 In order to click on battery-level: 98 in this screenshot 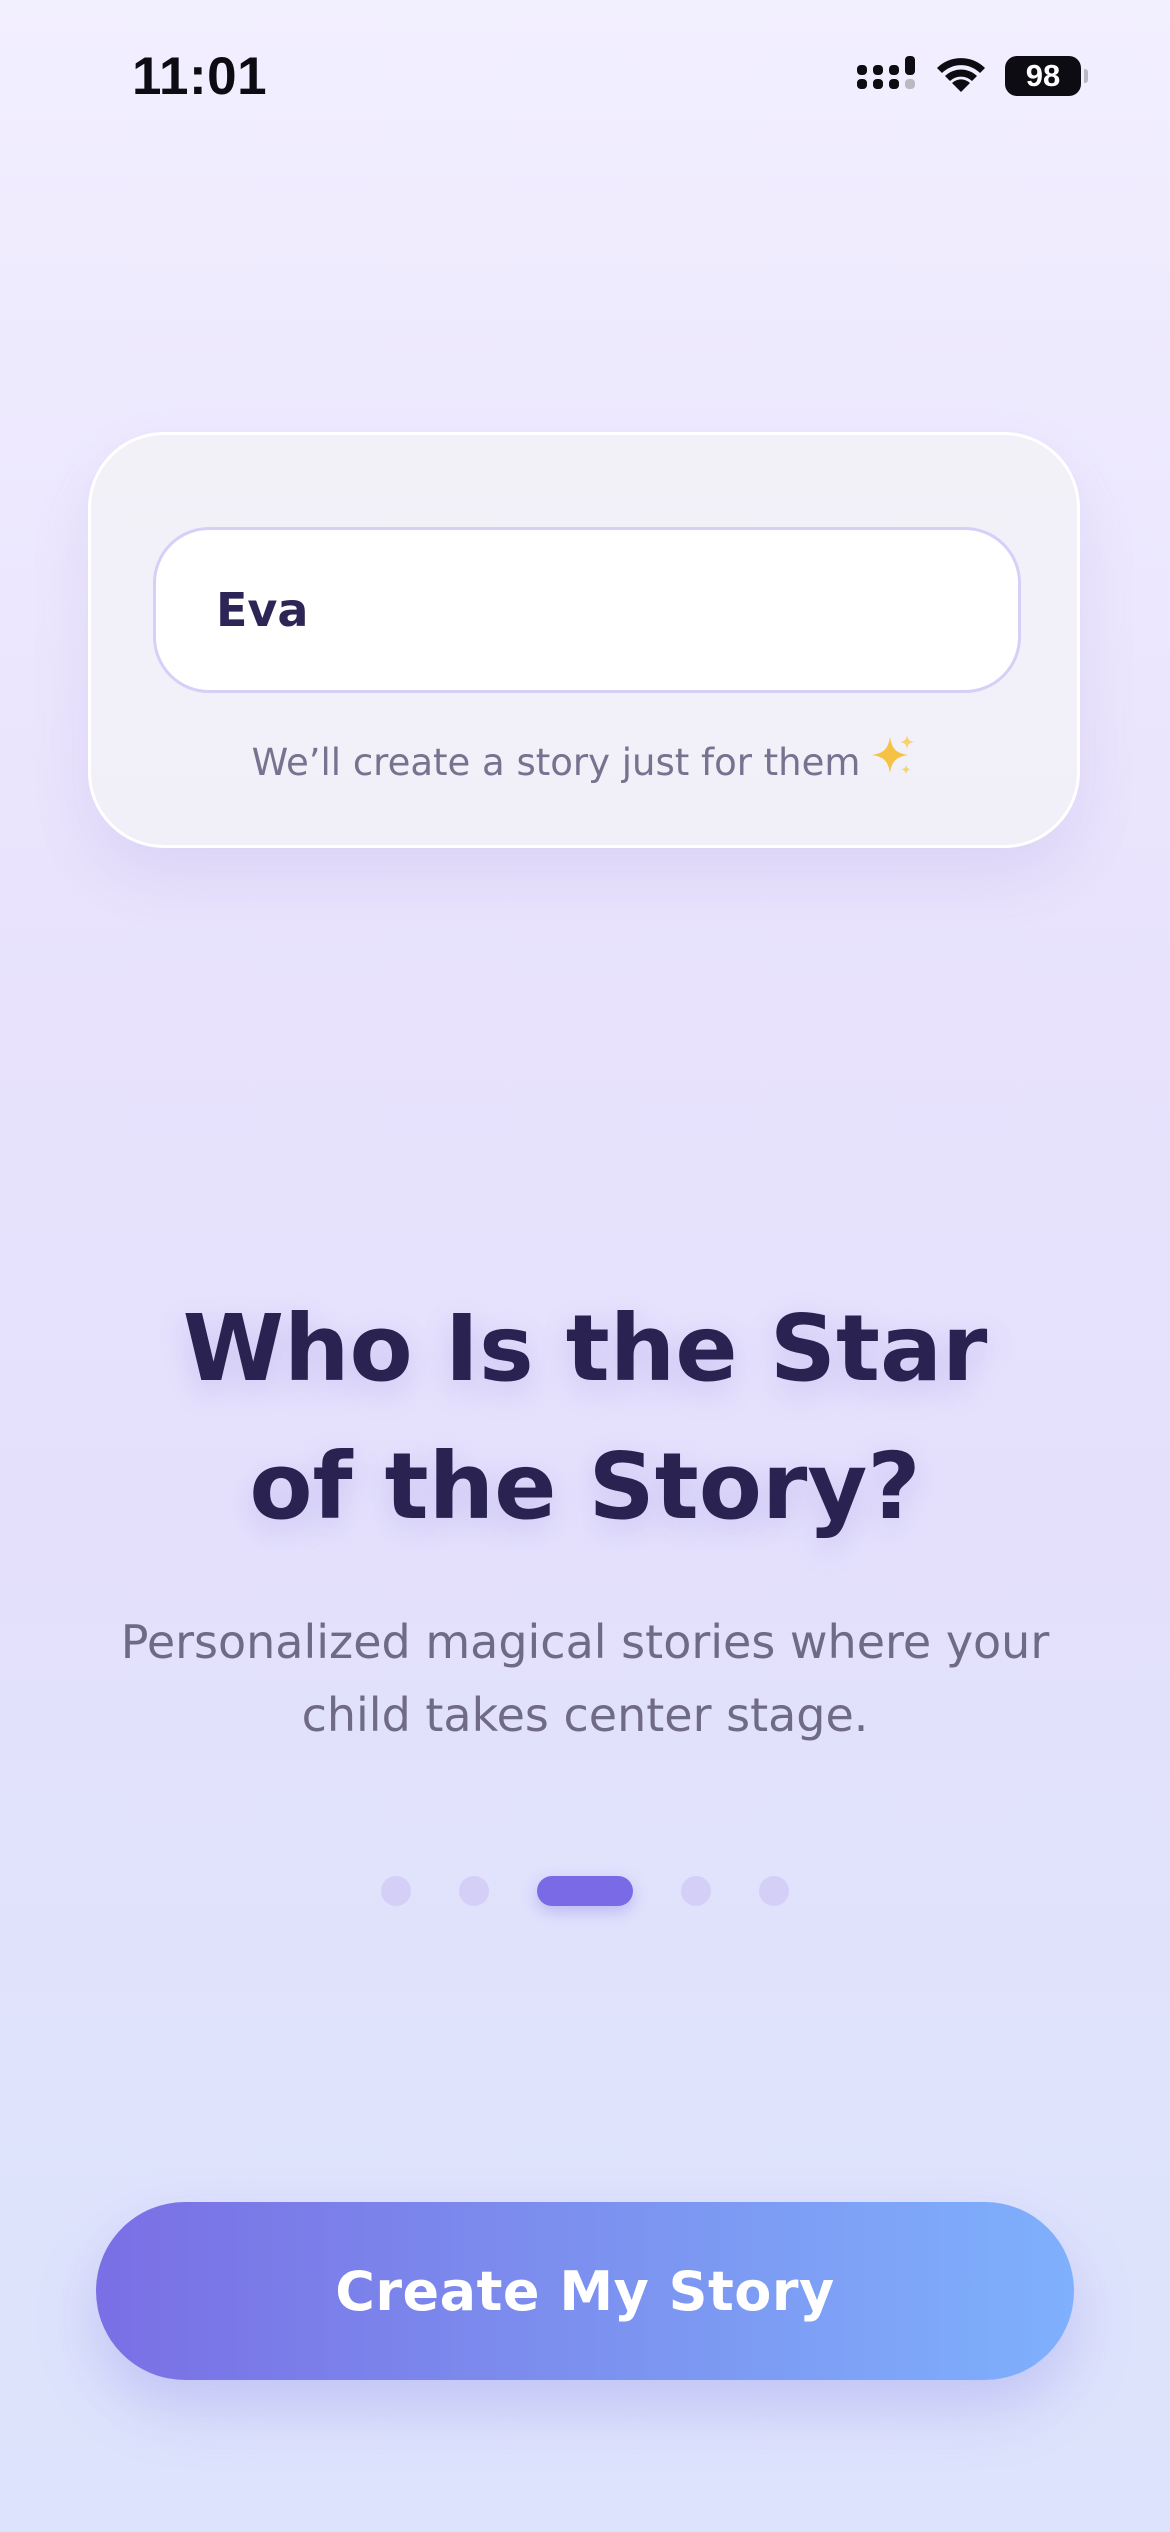, I will do `click(1043, 76)`.